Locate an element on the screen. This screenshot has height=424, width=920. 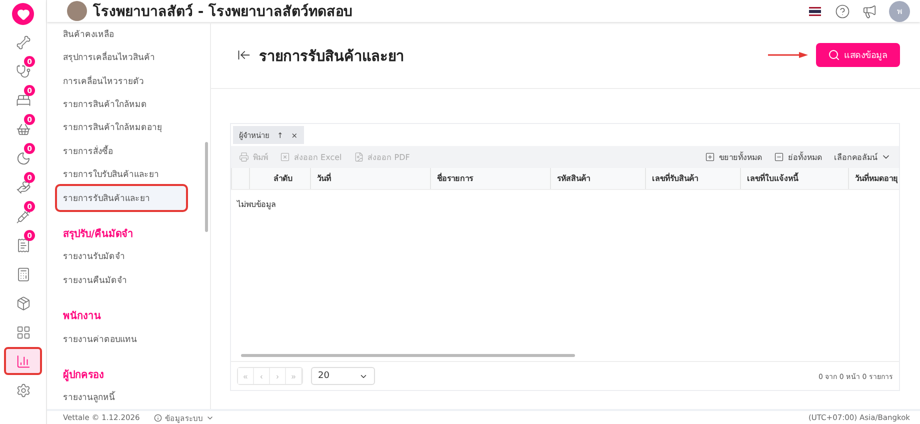
section-heading: สรุปรับ/คืนมัดจำ is located at coordinates (98, 234).